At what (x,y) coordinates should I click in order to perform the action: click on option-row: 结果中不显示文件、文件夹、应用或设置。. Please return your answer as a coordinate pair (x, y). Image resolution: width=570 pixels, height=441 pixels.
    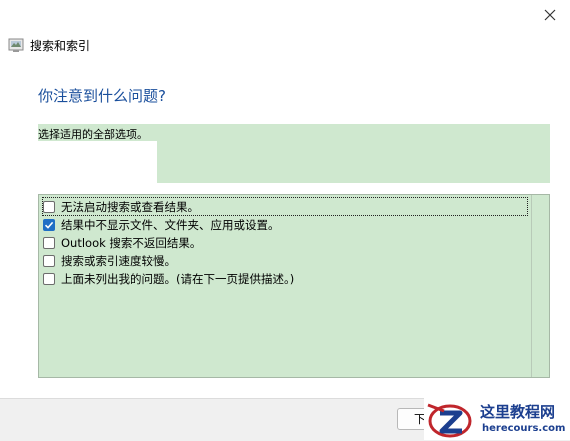
    Looking at the image, I should click on (161, 224).